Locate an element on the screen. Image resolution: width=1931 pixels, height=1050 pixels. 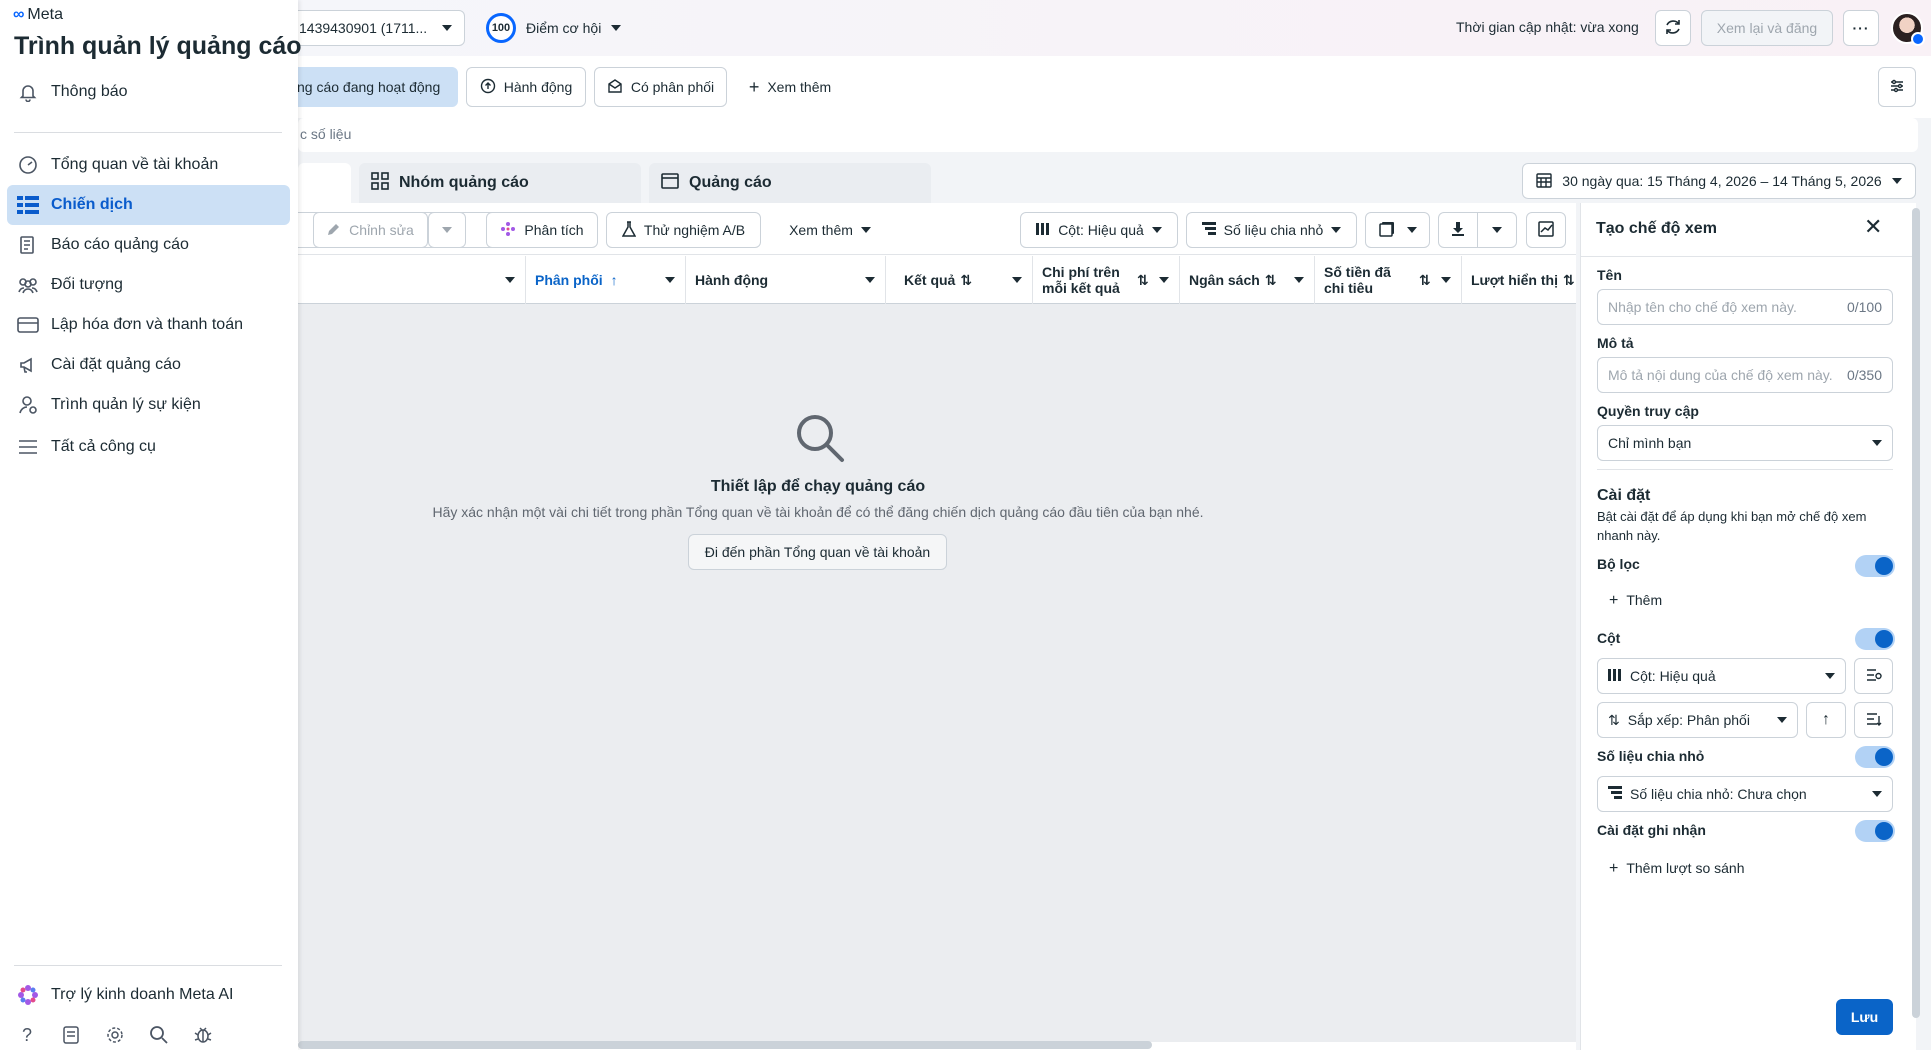
breakdown-label: Số liệu chia nhỏ is located at coordinates (1651, 756).